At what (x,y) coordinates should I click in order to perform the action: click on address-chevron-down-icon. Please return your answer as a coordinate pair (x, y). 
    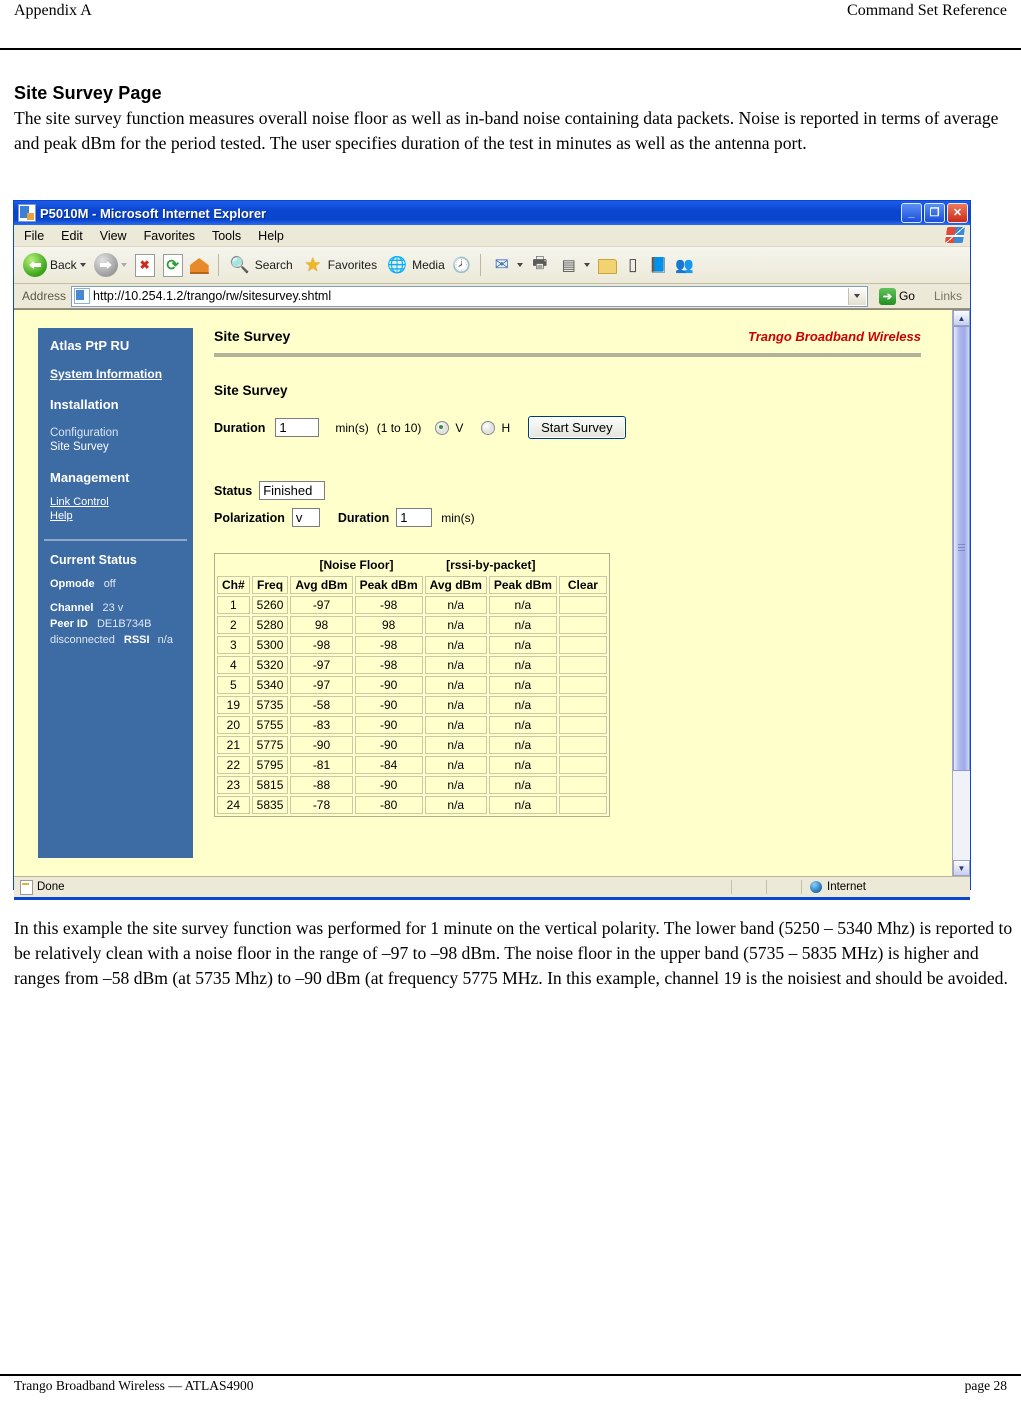
    Looking at the image, I should click on (856, 296).